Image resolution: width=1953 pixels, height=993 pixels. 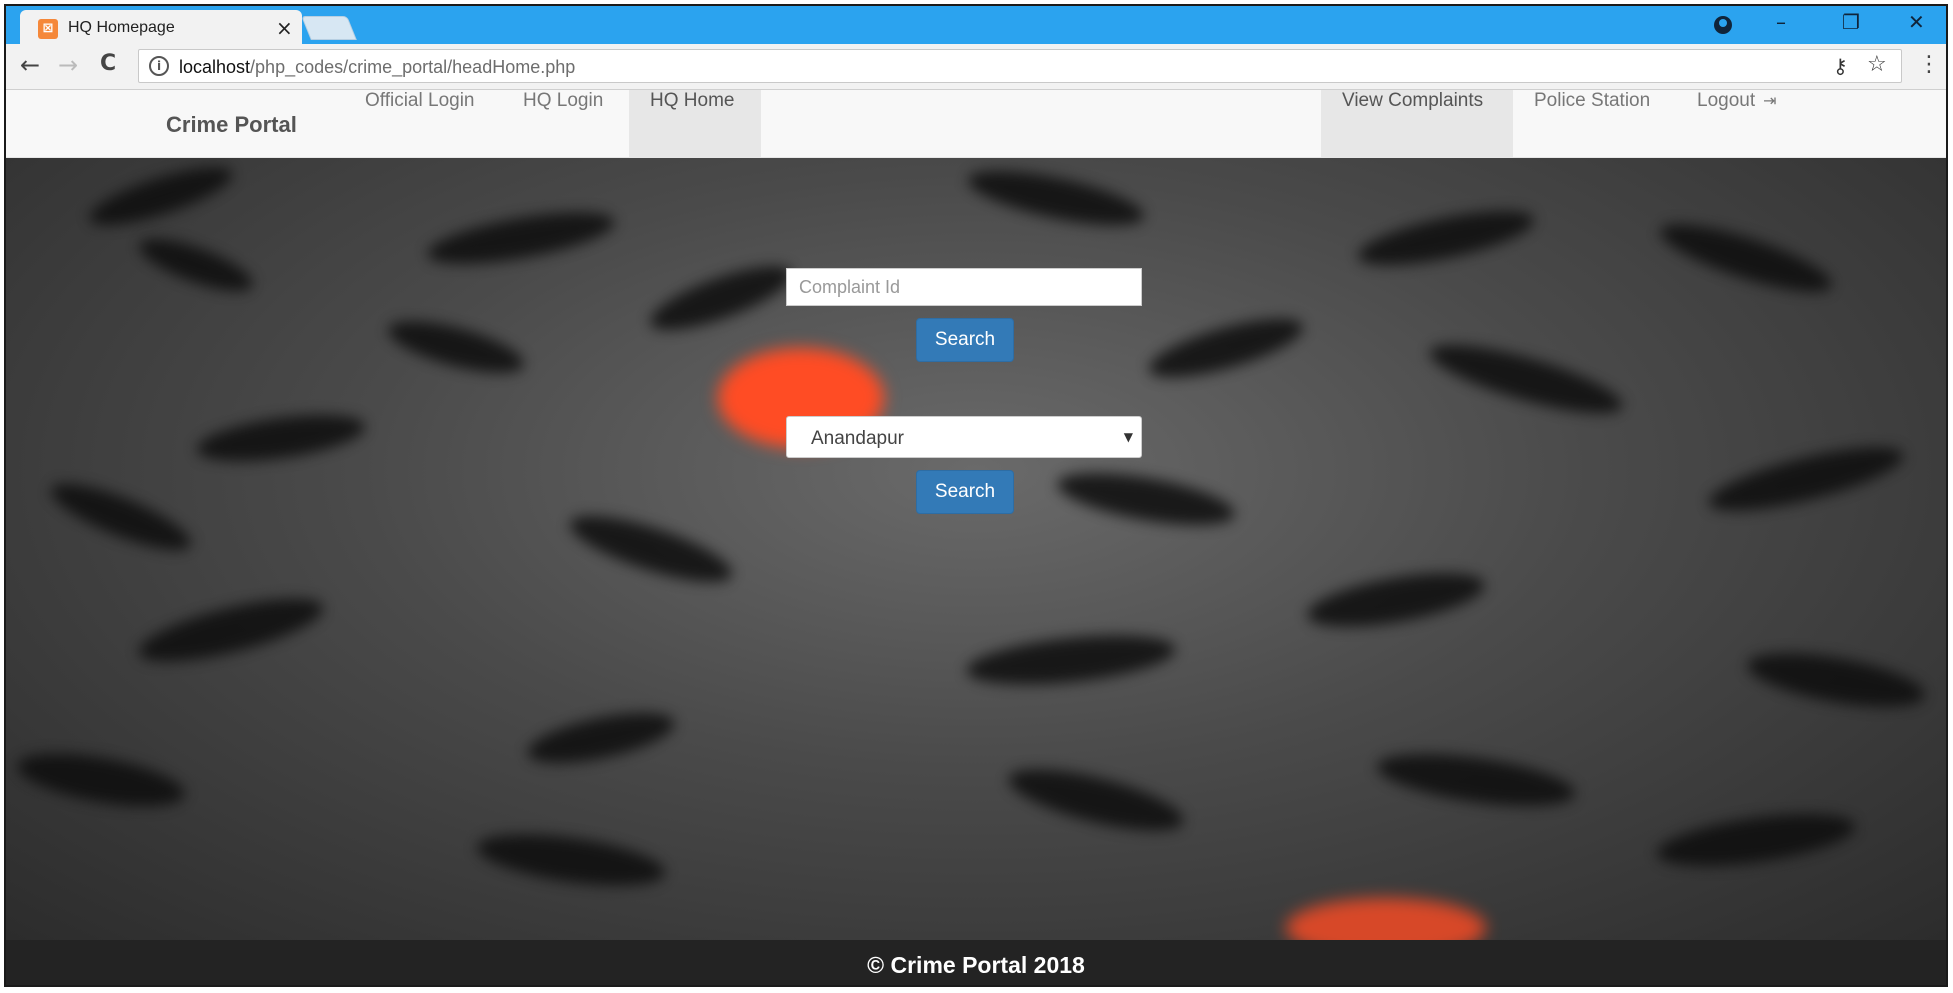 I want to click on tab-title: HQ Homepage, so click(x=121, y=27).